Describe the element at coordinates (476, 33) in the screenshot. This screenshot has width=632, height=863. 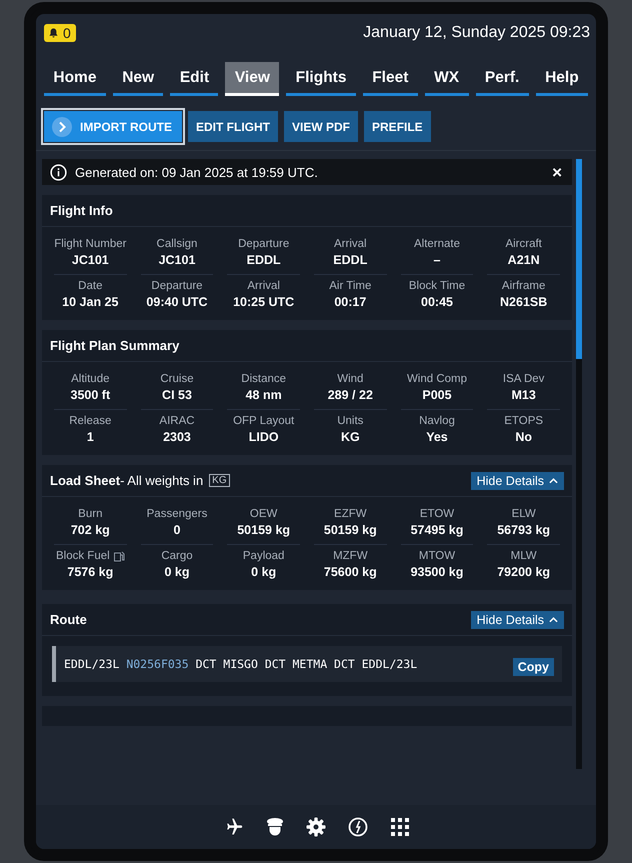
I see `date-time: January 12, Sunday 2025 09:23` at that location.